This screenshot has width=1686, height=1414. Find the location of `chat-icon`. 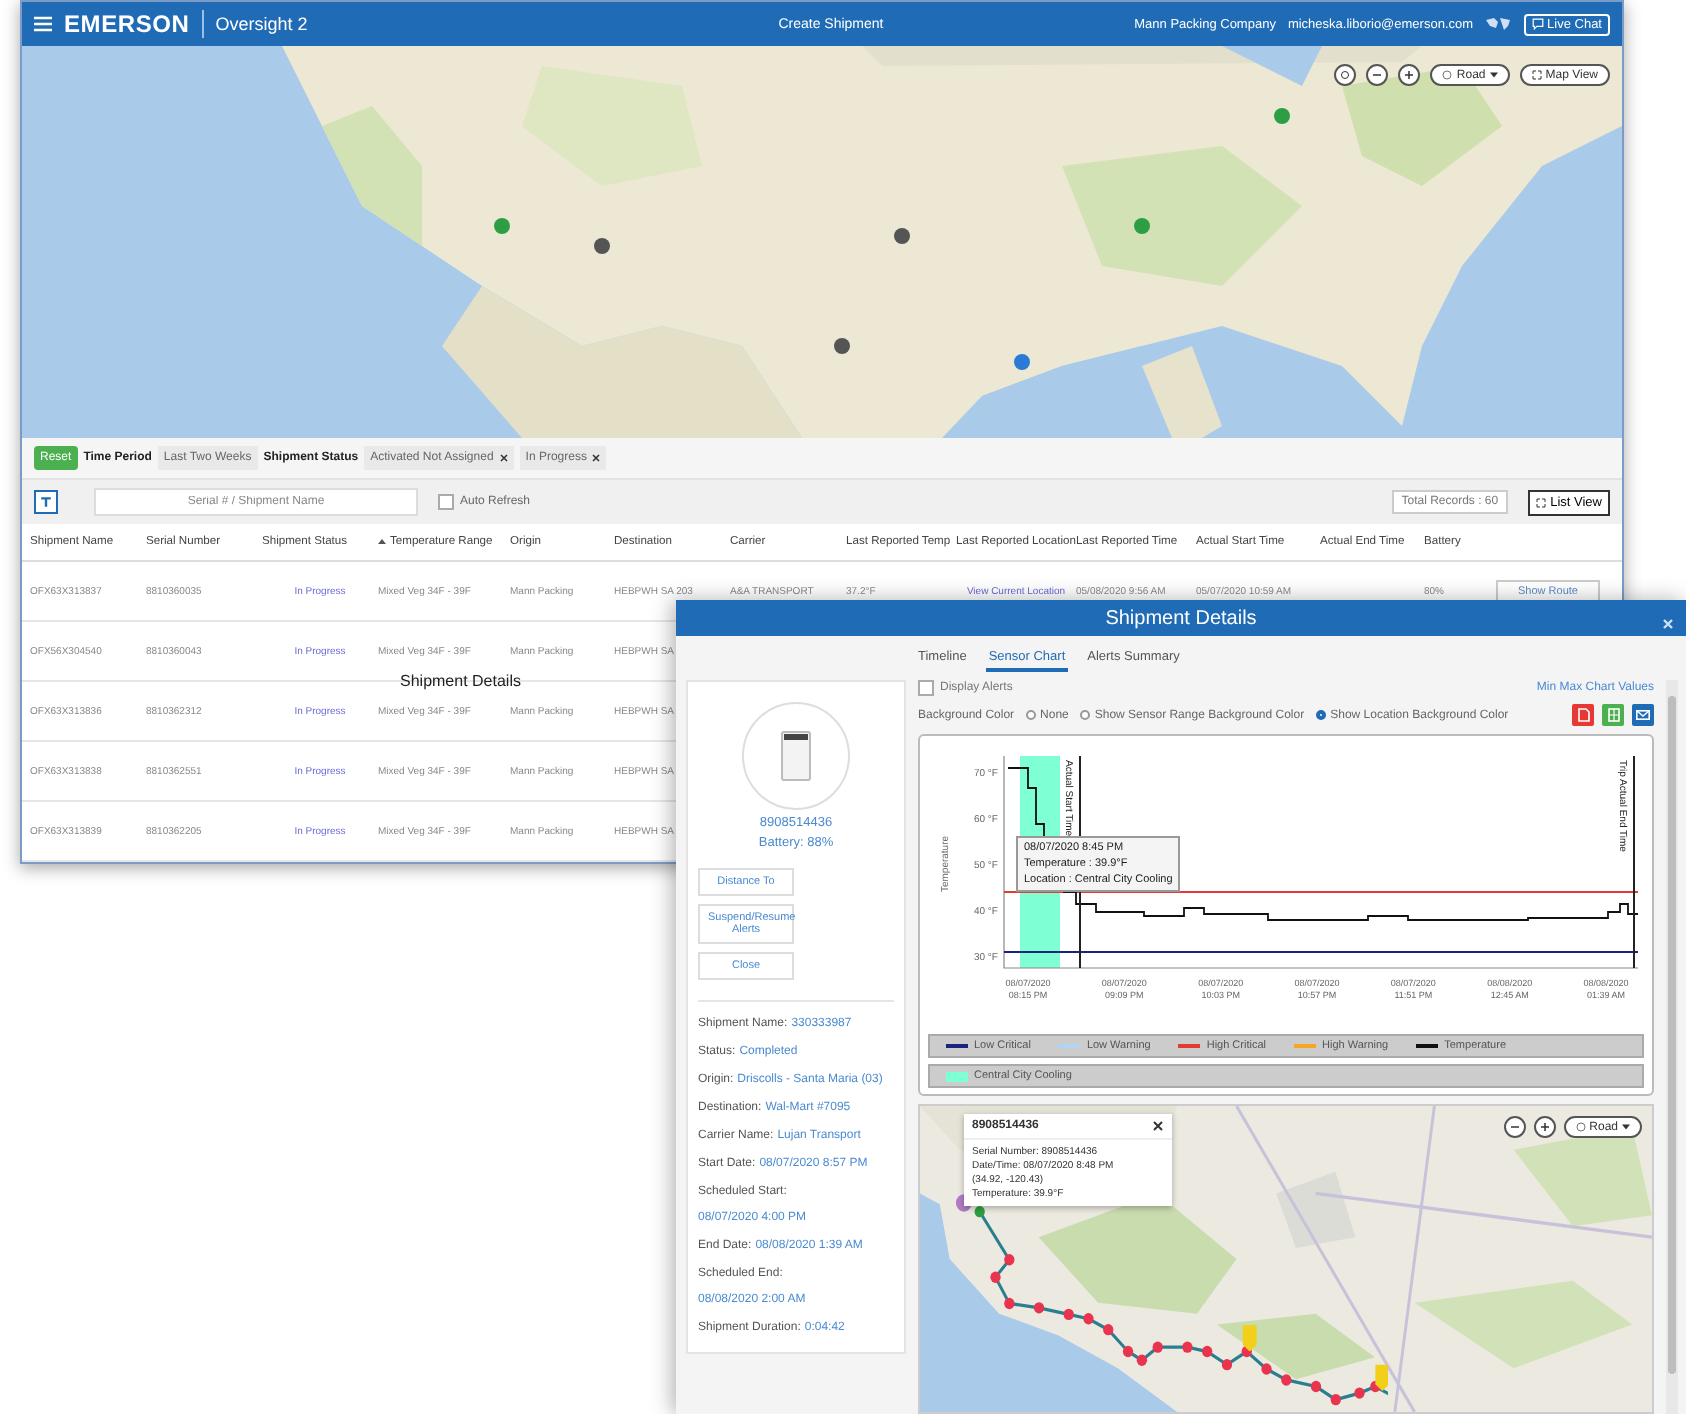

chat-icon is located at coordinates (1537, 24).